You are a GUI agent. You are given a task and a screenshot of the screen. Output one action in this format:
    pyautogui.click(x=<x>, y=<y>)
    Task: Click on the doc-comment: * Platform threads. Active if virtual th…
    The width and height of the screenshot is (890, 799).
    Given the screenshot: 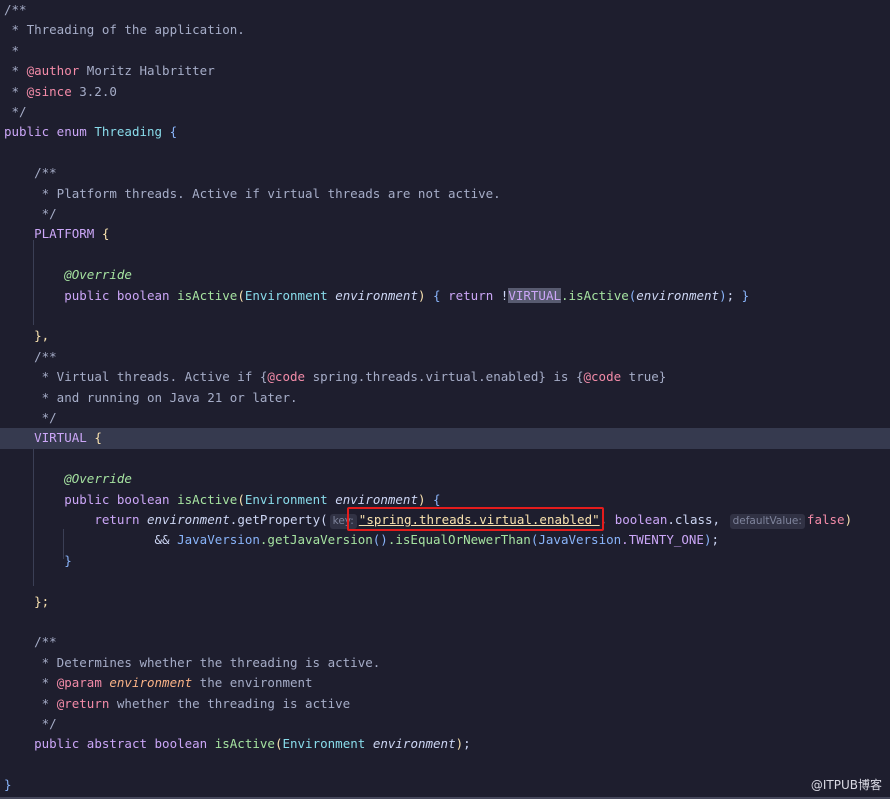 What is the action you would take?
    pyautogui.click(x=267, y=193)
    